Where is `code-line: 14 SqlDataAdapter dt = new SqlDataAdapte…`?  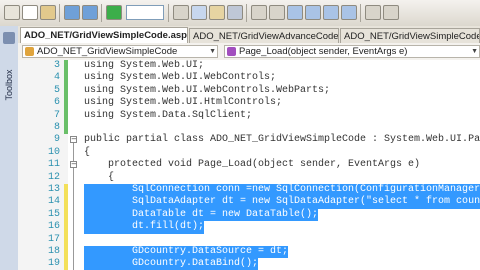
code-line: 14 SqlDataAdapter dt = new SqlDataAdapte… is located at coordinates (249, 202).